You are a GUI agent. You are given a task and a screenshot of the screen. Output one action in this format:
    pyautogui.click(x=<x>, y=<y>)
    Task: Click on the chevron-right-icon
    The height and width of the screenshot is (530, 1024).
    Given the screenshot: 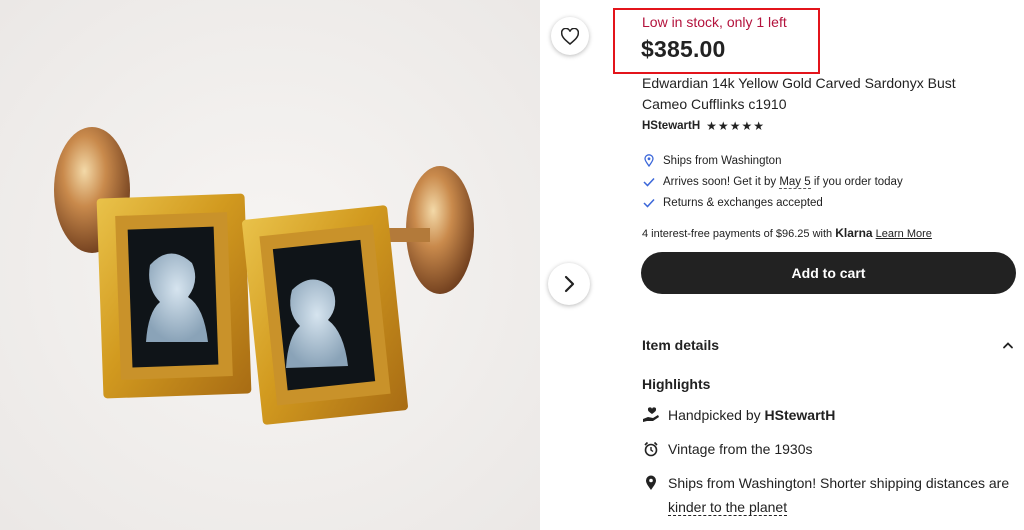 What is the action you would take?
    pyautogui.click(x=569, y=284)
    